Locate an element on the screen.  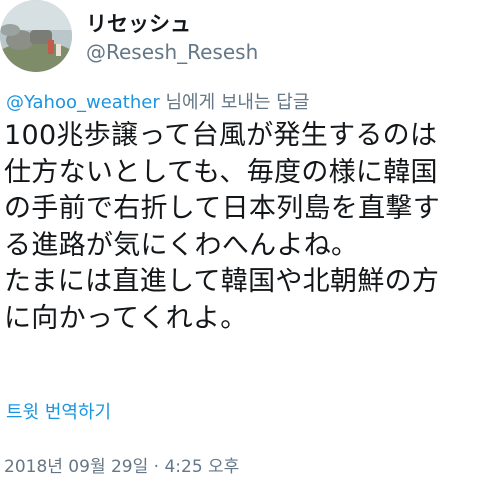
tweet-timestamp: 2018년 09월 29일 · 4:25 오후 is located at coordinates (121, 464).